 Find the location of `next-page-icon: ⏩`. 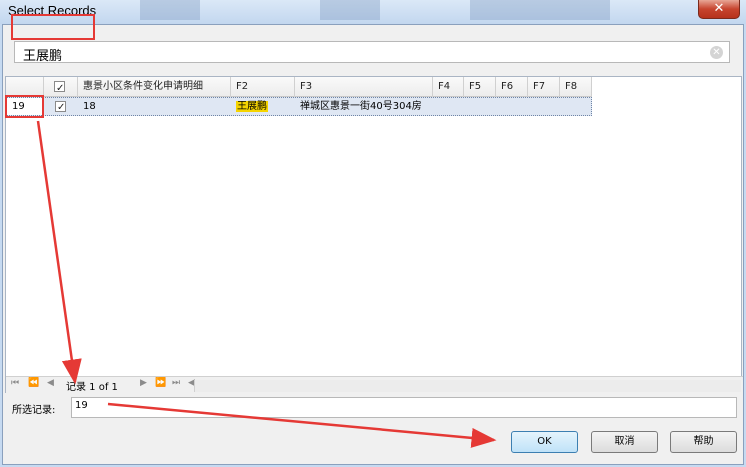

next-page-icon: ⏩ is located at coordinates (160, 383).